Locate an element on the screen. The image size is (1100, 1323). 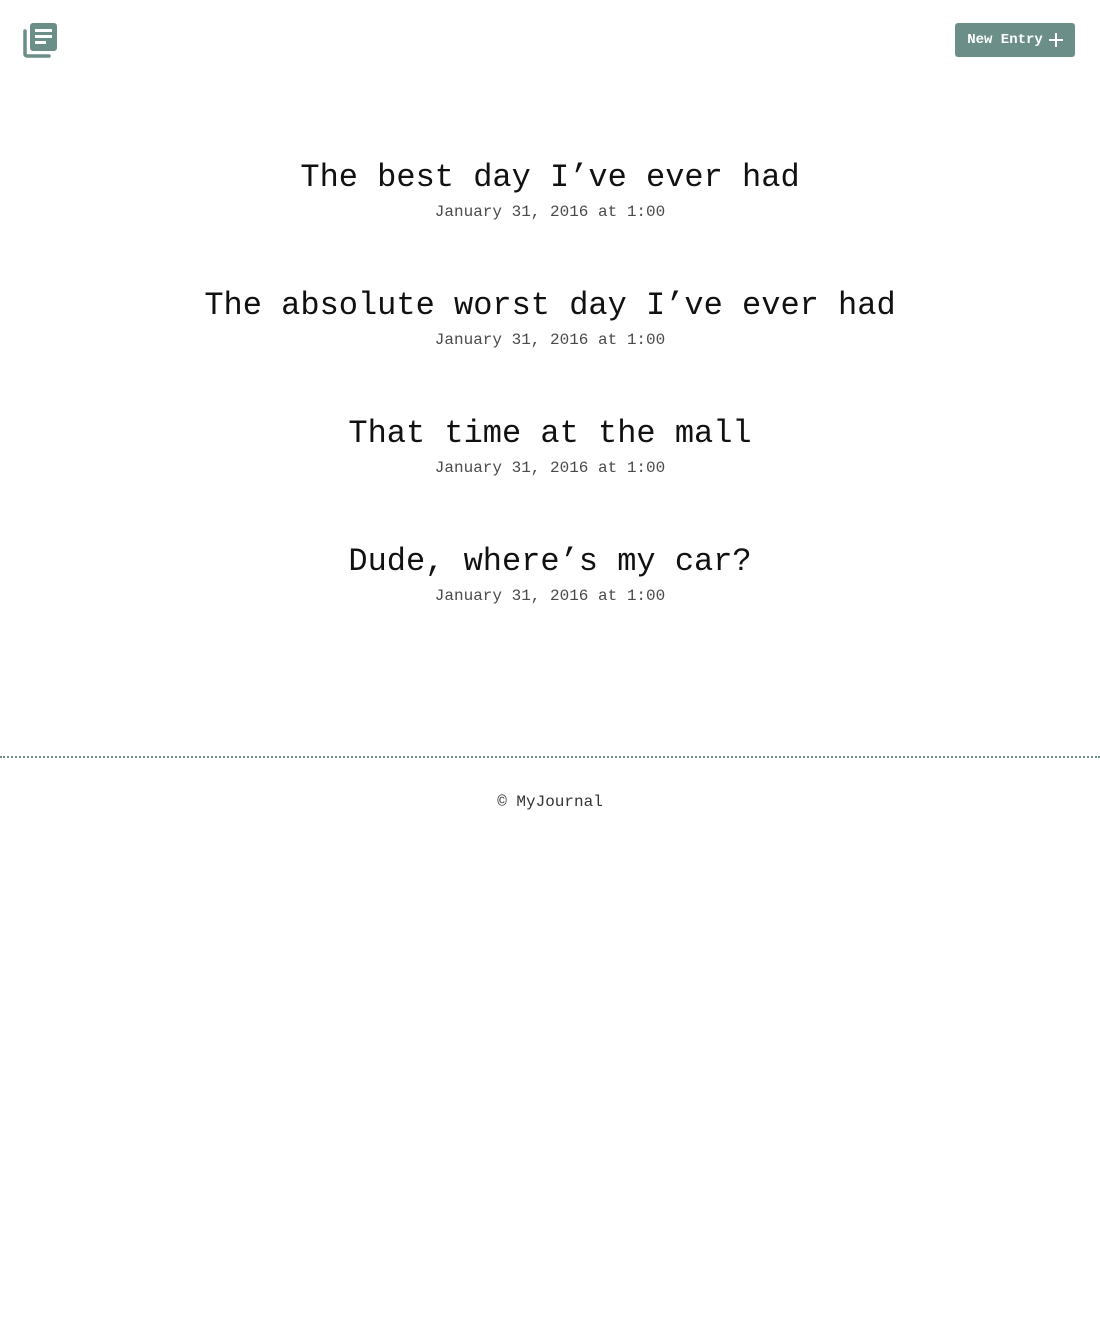
site-header: New Entry is located at coordinates (550, 40).